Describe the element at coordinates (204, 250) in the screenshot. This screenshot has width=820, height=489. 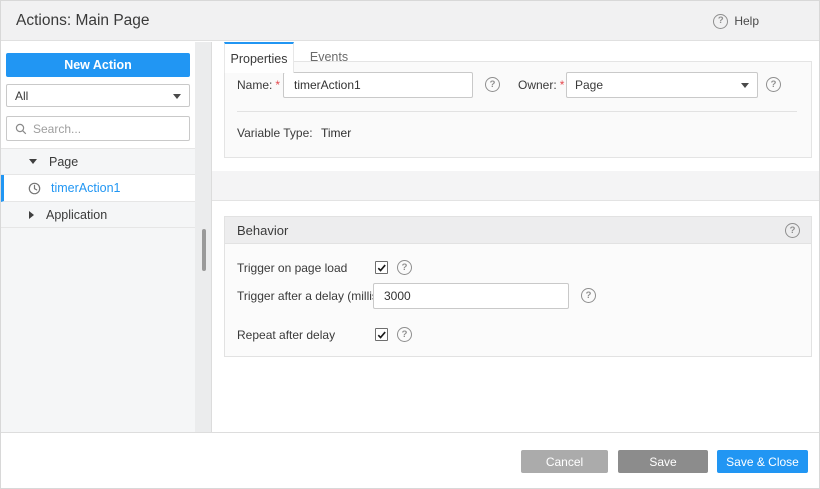
I see `sidebar-scrollbar-thumb` at that location.